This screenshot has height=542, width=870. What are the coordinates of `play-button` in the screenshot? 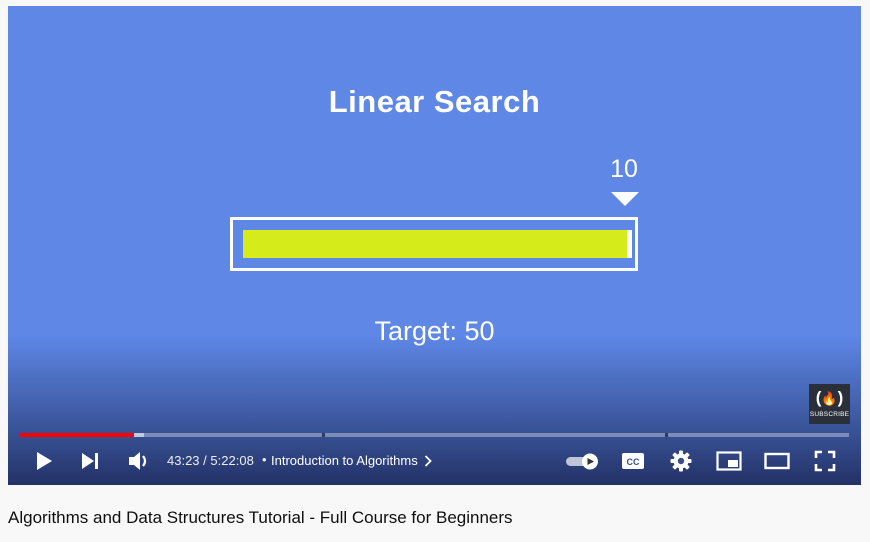 It's located at (44, 461).